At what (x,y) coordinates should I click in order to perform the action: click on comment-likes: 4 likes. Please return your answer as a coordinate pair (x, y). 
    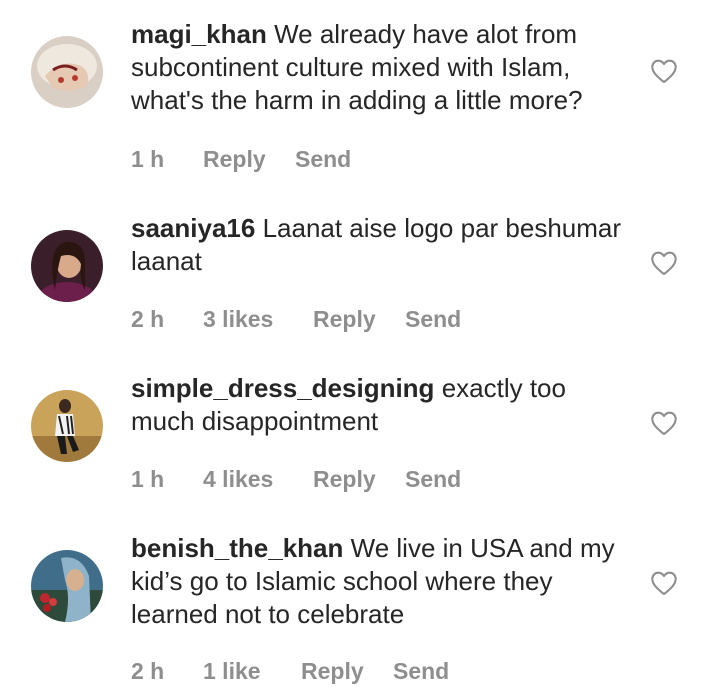
    Looking at the image, I should click on (258, 479).